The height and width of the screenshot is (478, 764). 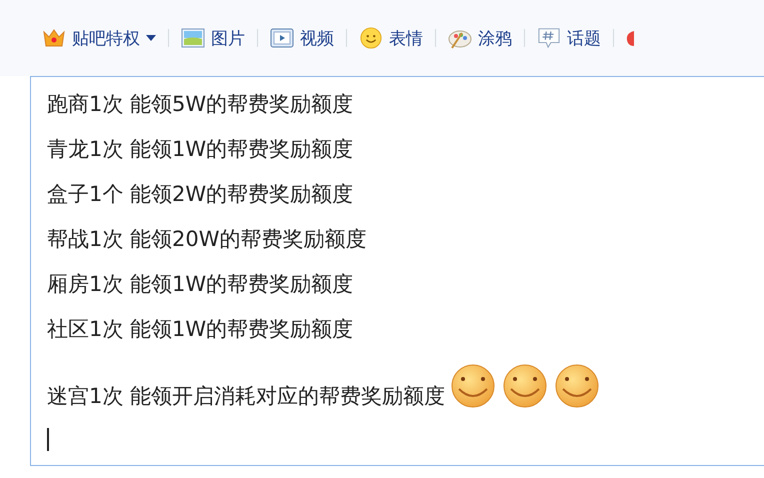 What do you see at coordinates (193, 38) in the screenshot?
I see `image-icon` at bounding box center [193, 38].